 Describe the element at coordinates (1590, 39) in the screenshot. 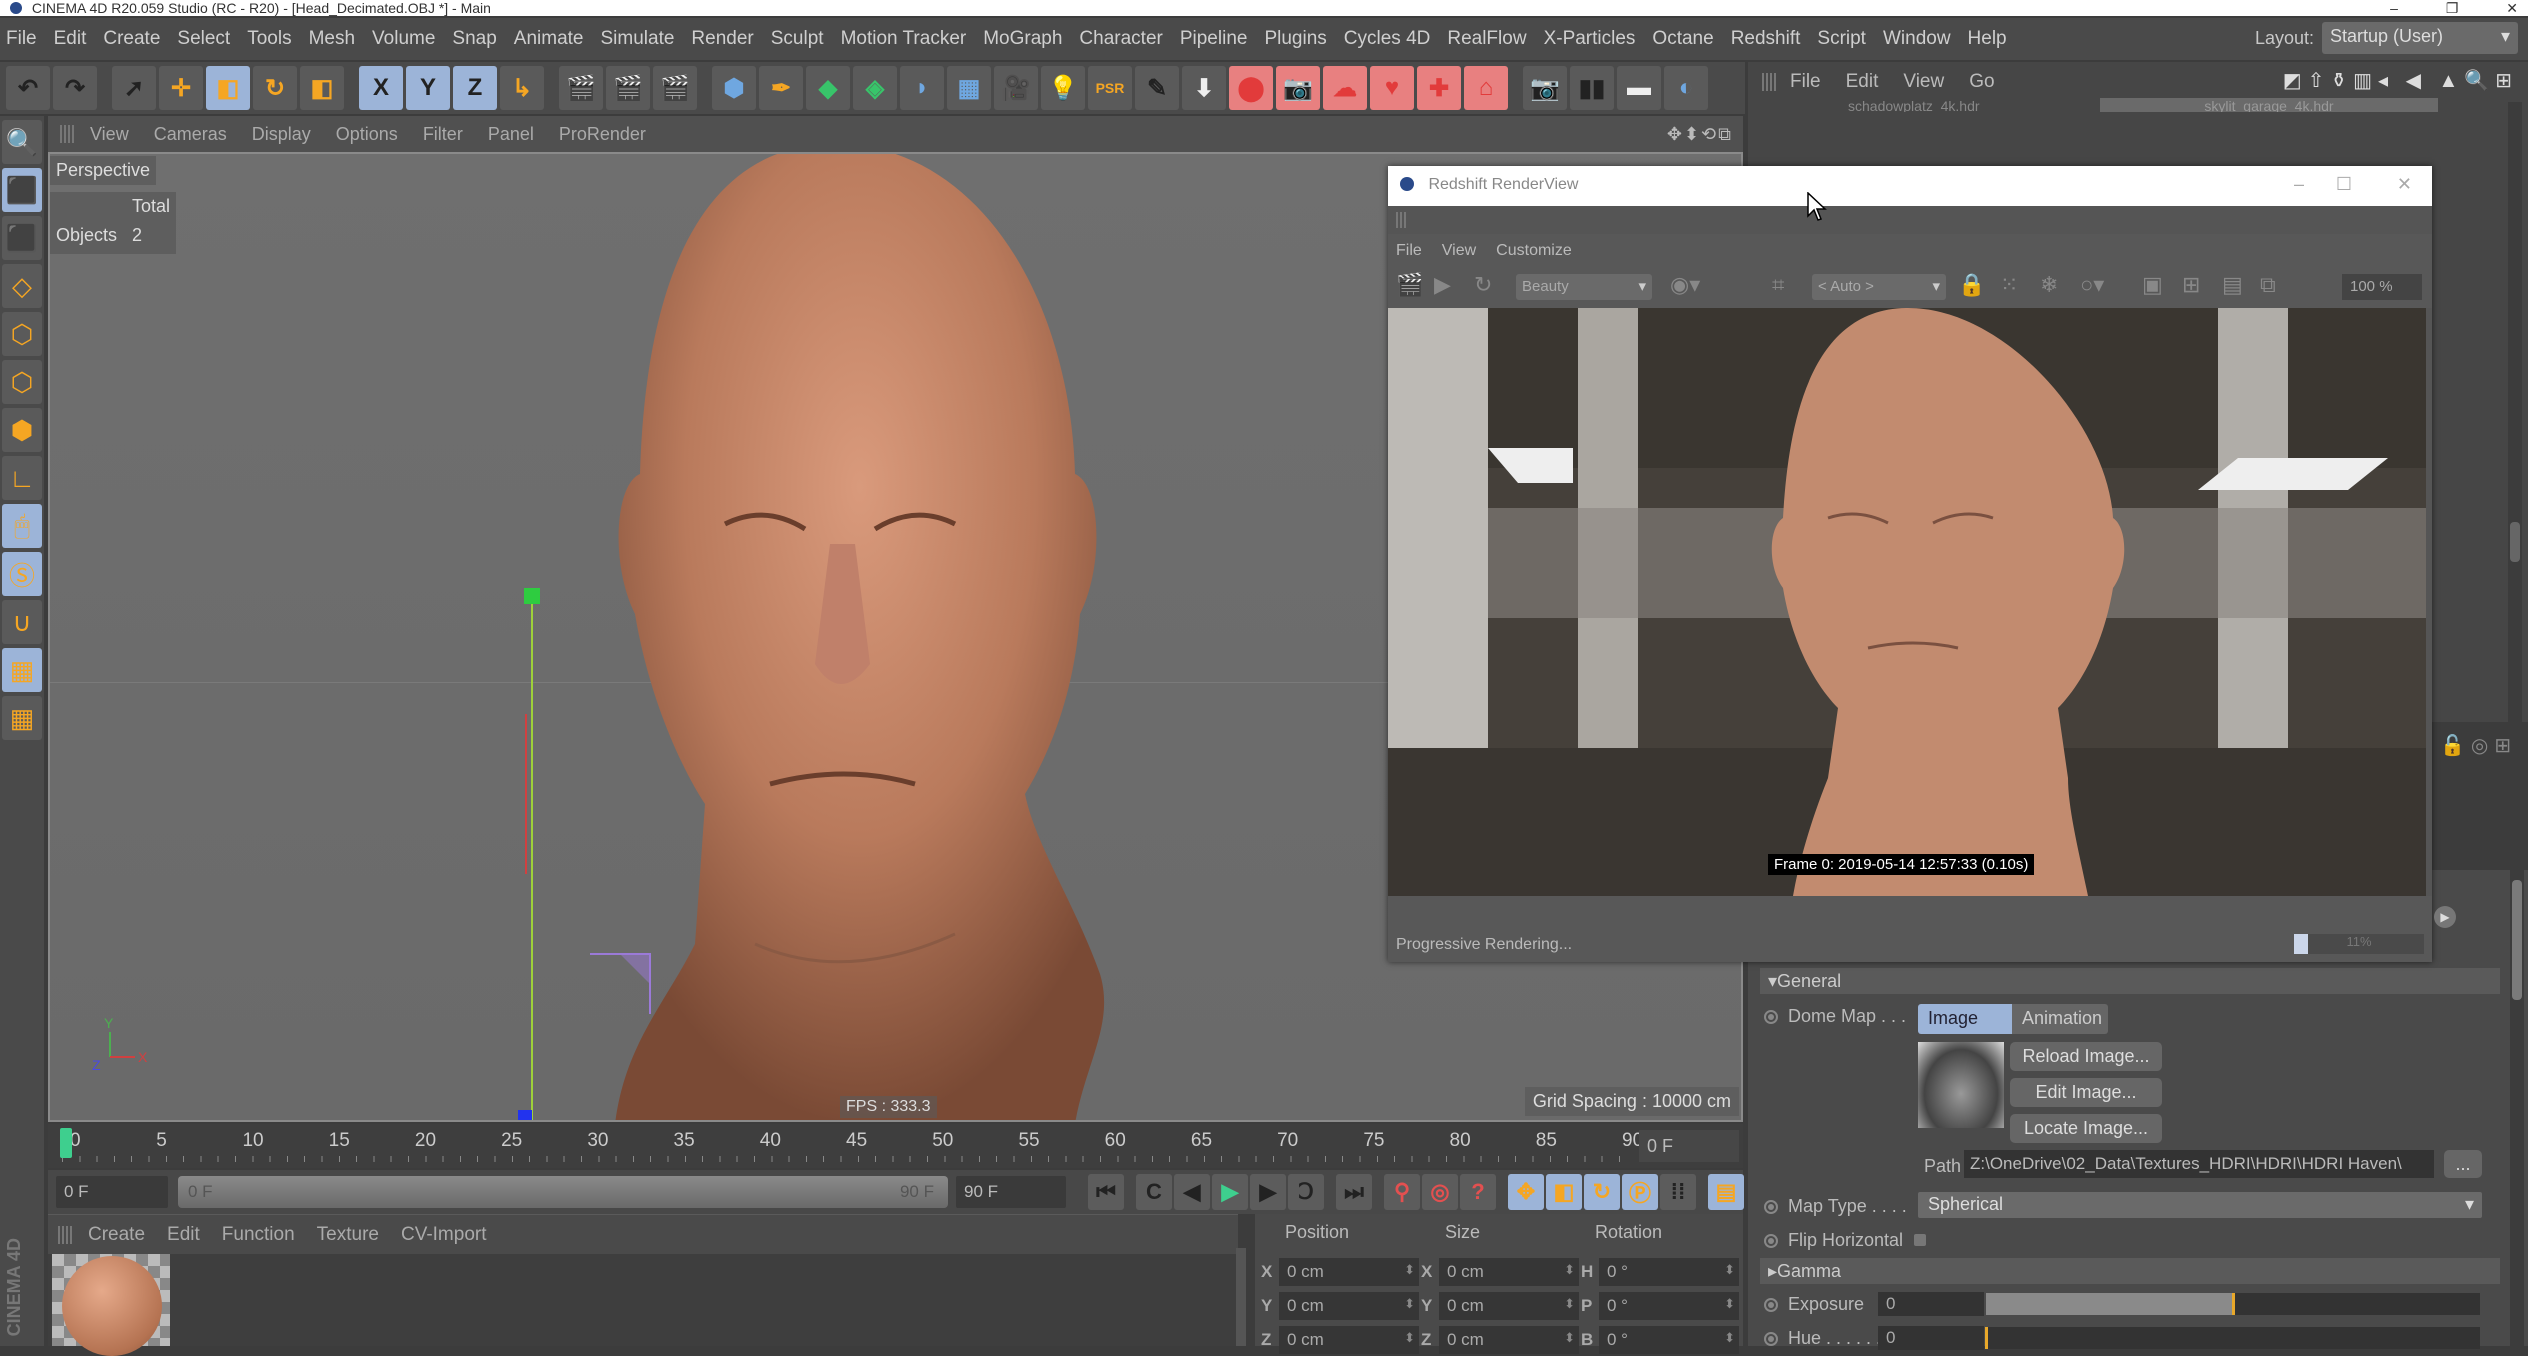

I see `menu-x-particles: X-Particles` at that location.